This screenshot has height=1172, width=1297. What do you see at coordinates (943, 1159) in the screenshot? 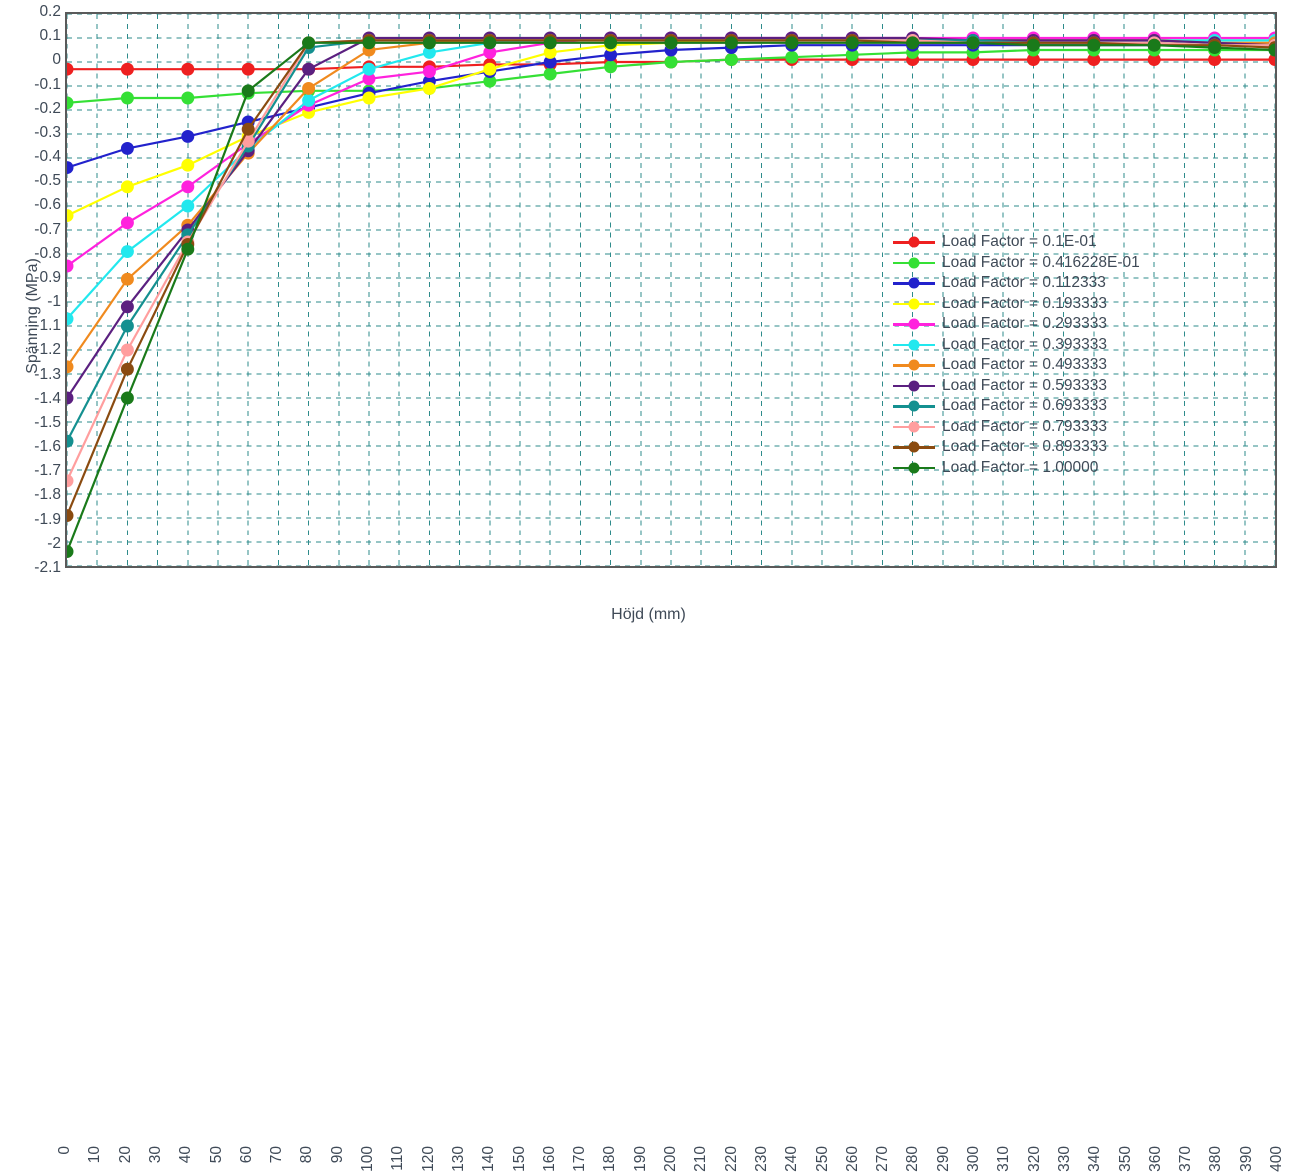
I see `x-tick-label: 290` at bounding box center [943, 1159].